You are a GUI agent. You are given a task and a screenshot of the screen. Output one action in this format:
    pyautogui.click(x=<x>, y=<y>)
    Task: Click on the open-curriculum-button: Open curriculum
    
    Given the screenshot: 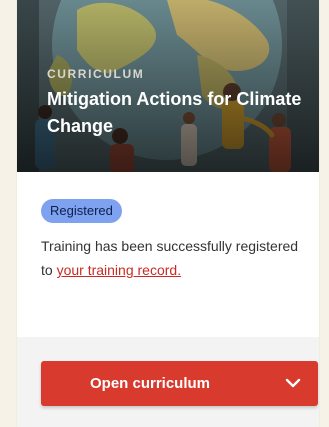 What is the action you would take?
    pyautogui.click(x=179, y=383)
    